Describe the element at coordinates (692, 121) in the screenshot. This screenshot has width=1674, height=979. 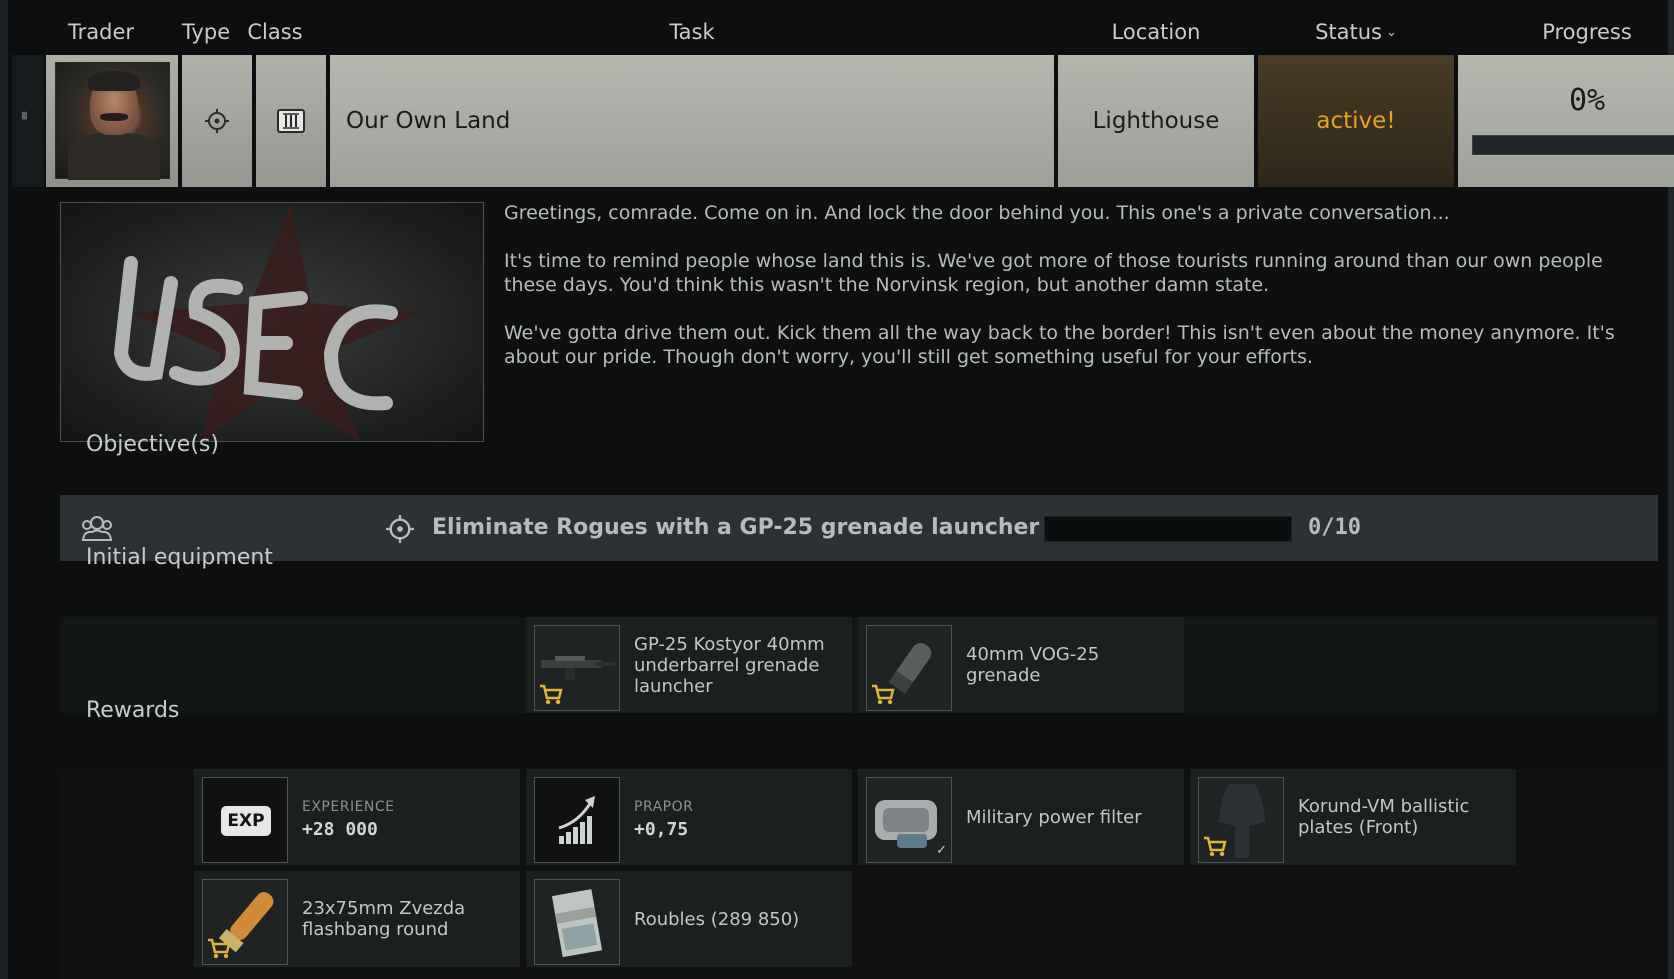
I see `task-cell: Our Own Land` at that location.